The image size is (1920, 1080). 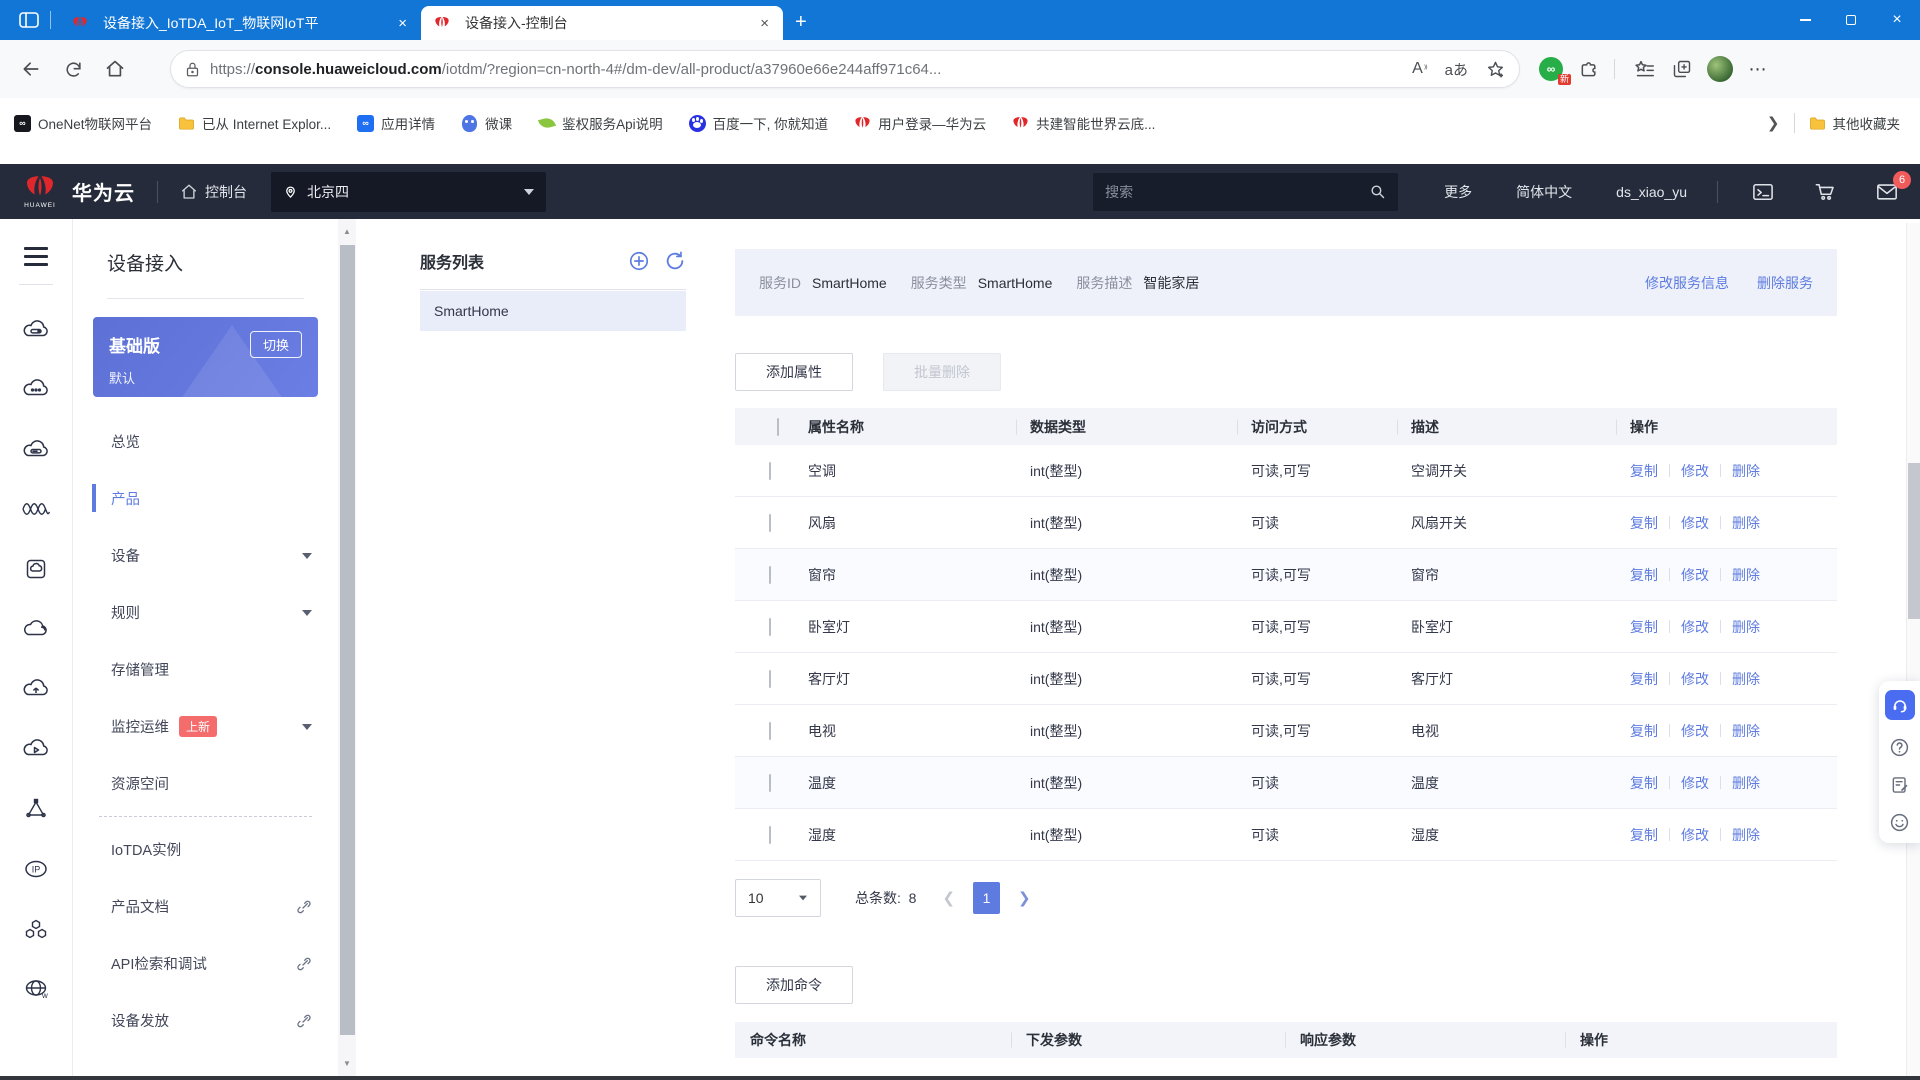 What do you see at coordinates (275, 344) in the screenshot?
I see `edition-switch-button: 切换` at bounding box center [275, 344].